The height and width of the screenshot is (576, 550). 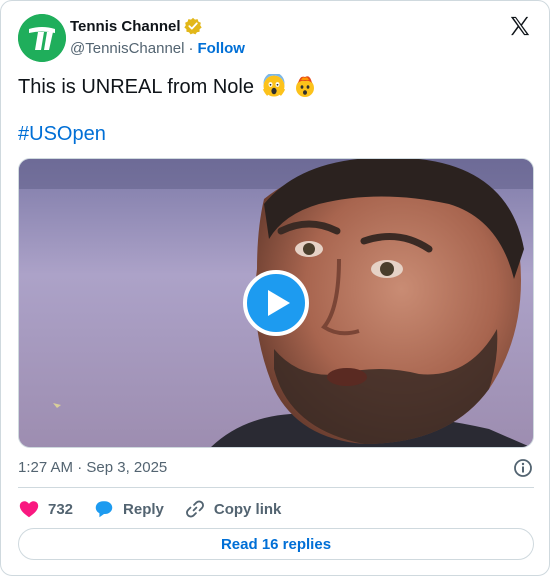 What do you see at coordinates (127, 48) in the screenshot?
I see `author-handle: @TennisChannel` at bounding box center [127, 48].